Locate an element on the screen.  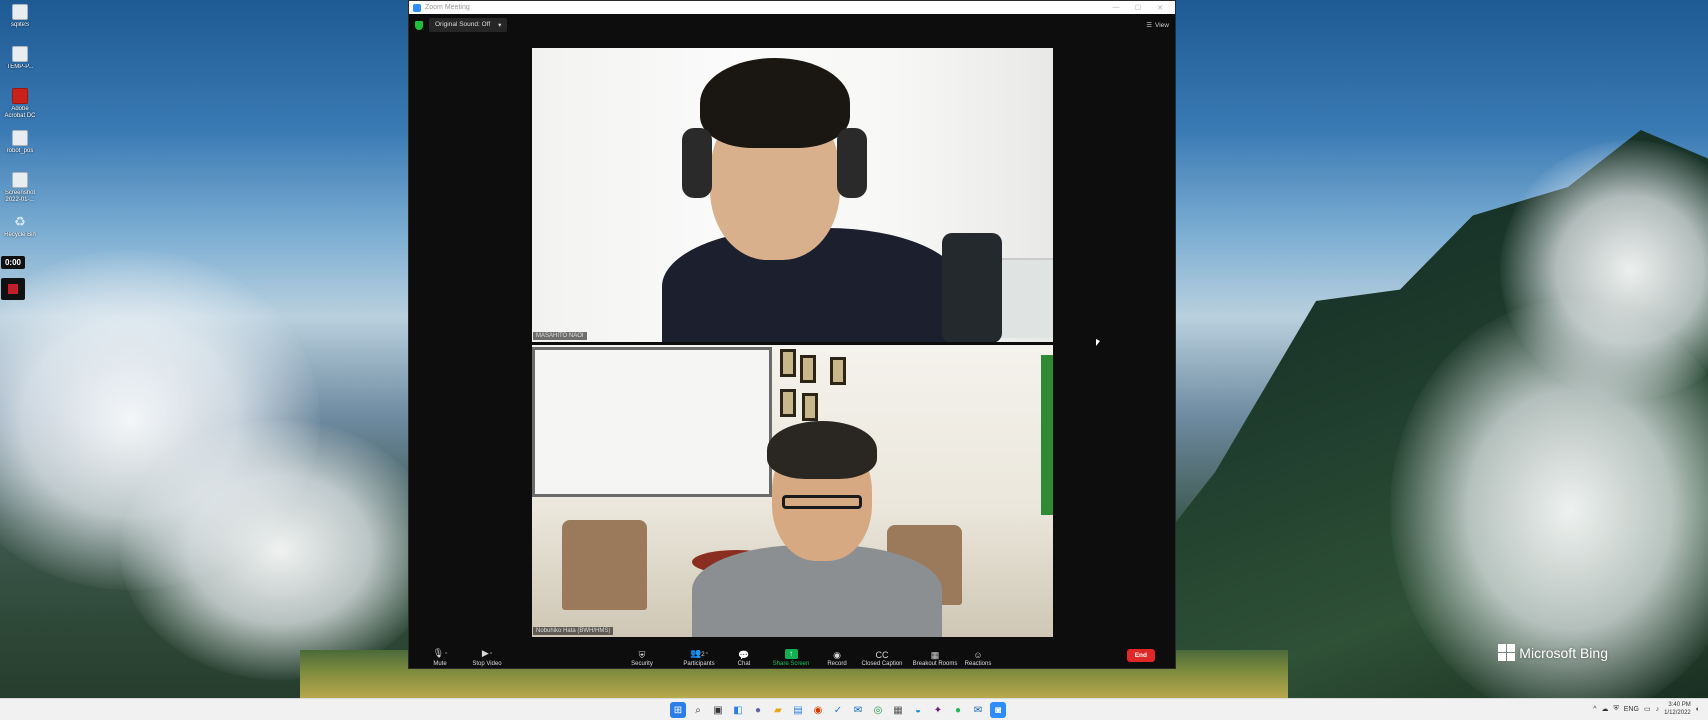
video-tile: Nobuhiko Hata (BWH/HMS) is located at coordinates (792, 491).